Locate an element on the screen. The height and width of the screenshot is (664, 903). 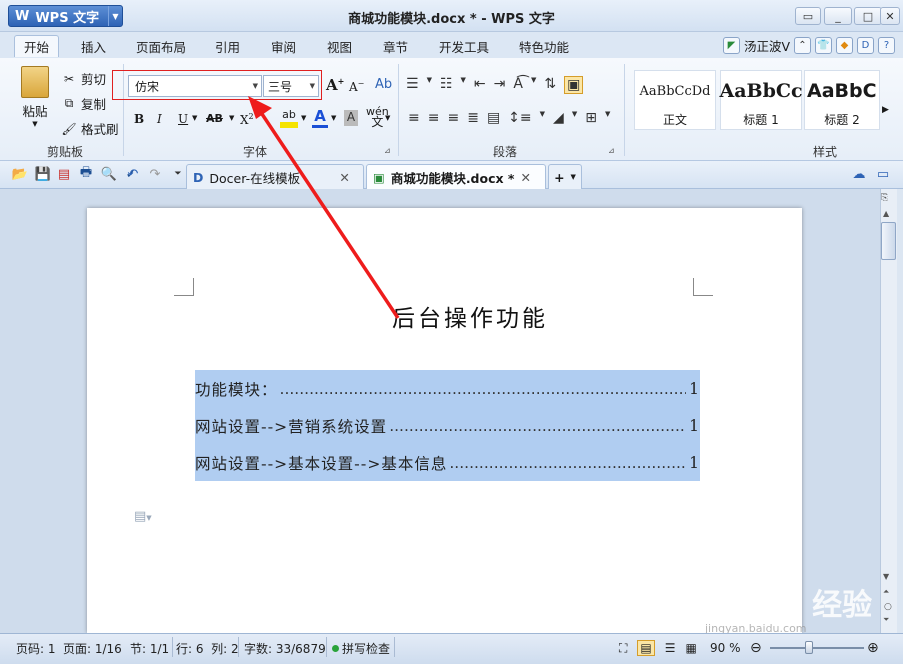
sort-icon: ⇅ is located at coordinates (550, 85).